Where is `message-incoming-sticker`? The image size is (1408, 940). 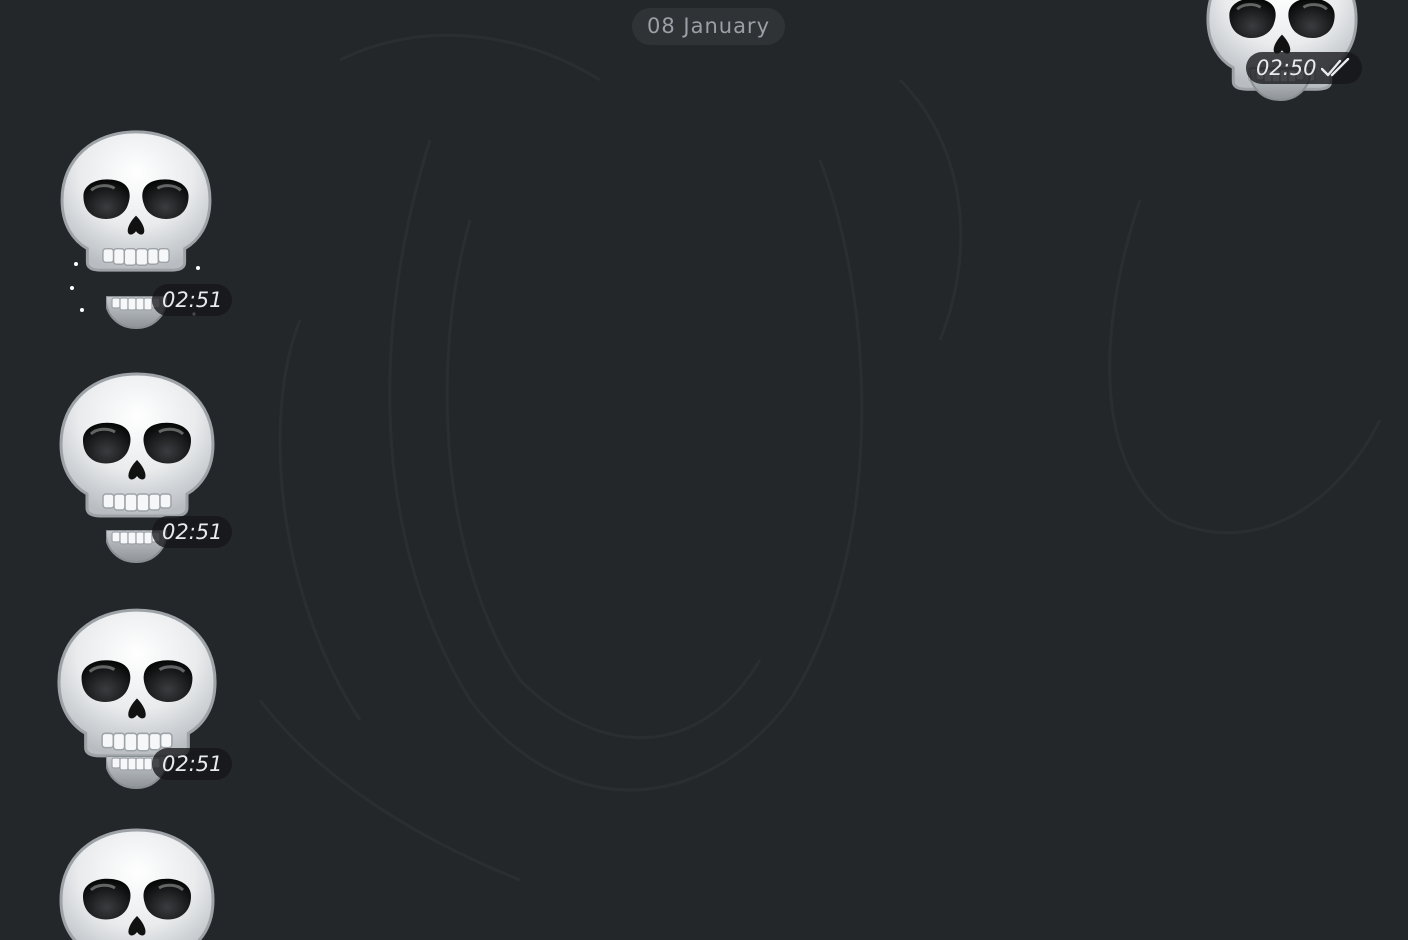 message-incoming-sticker is located at coordinates (137, 883).